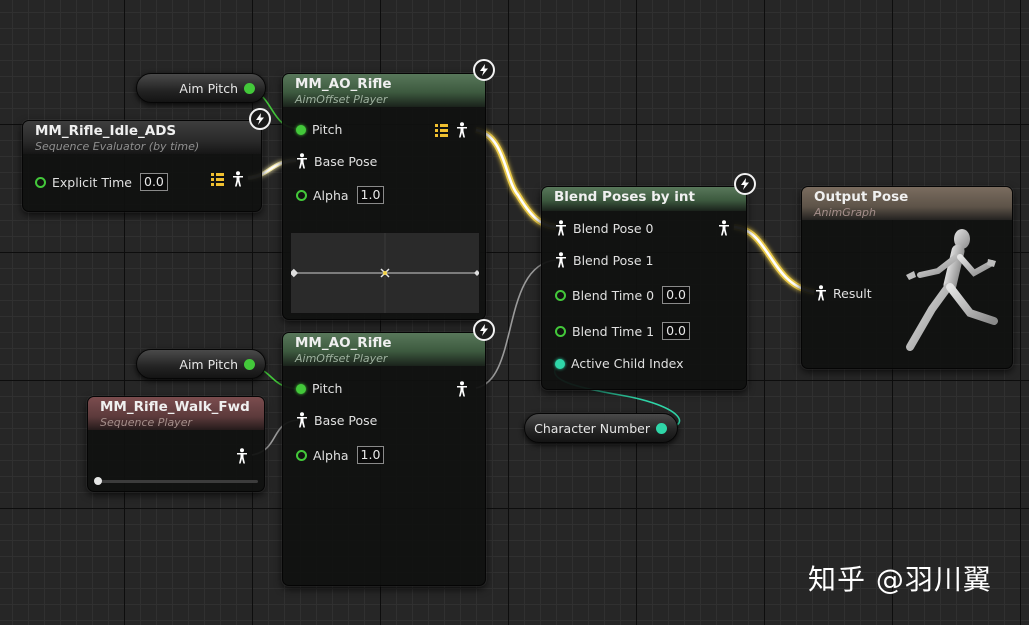  What do you see at coordinates (613, 331) in the screenshot?
I see `pin-label: Blend Time 1` at bounding box center [613, 331].